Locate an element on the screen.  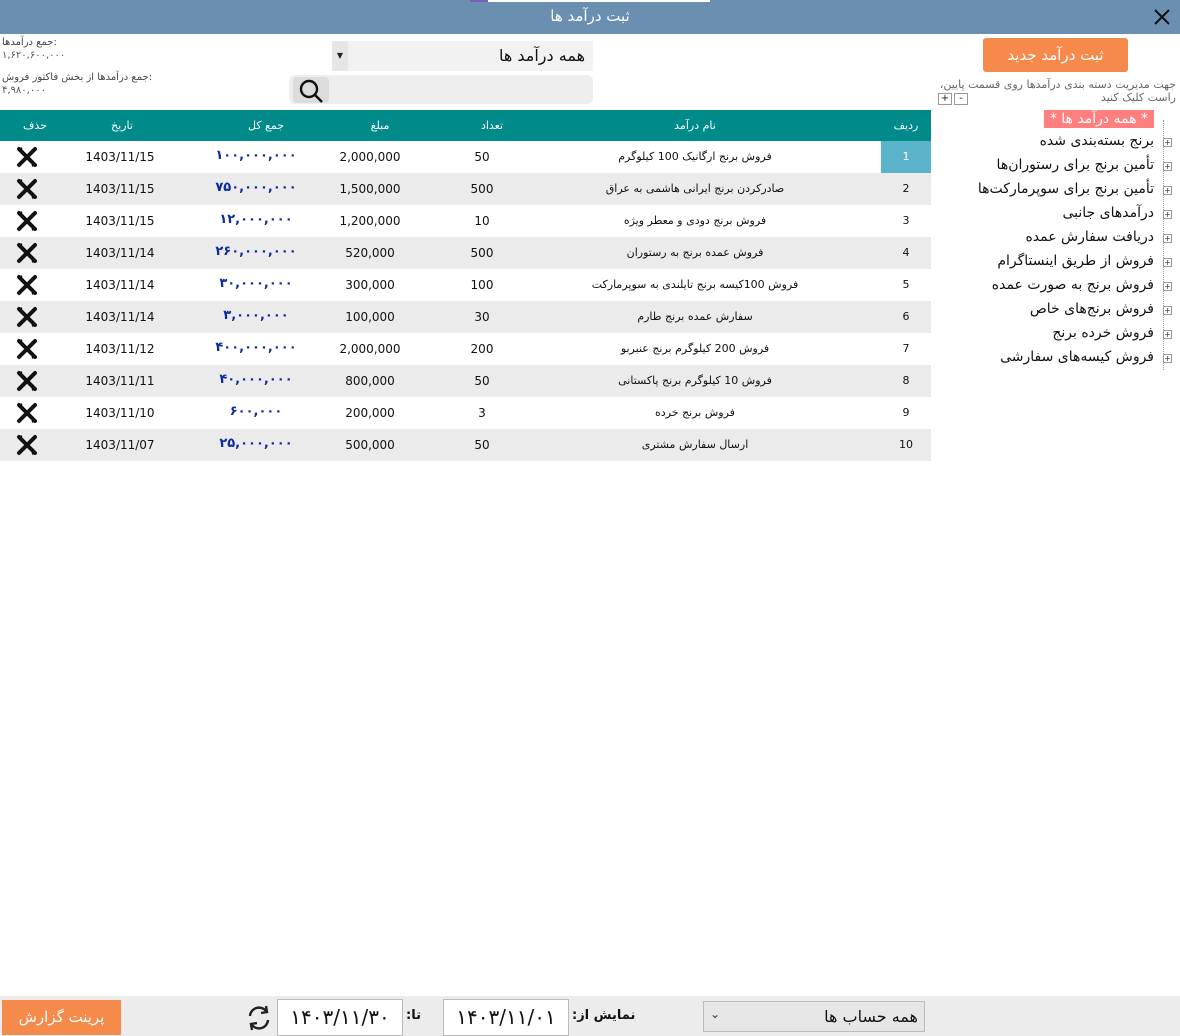
invoice-total-value: ۴,۹۸۰,۰۰۰ is located at coordinates (24, 90).